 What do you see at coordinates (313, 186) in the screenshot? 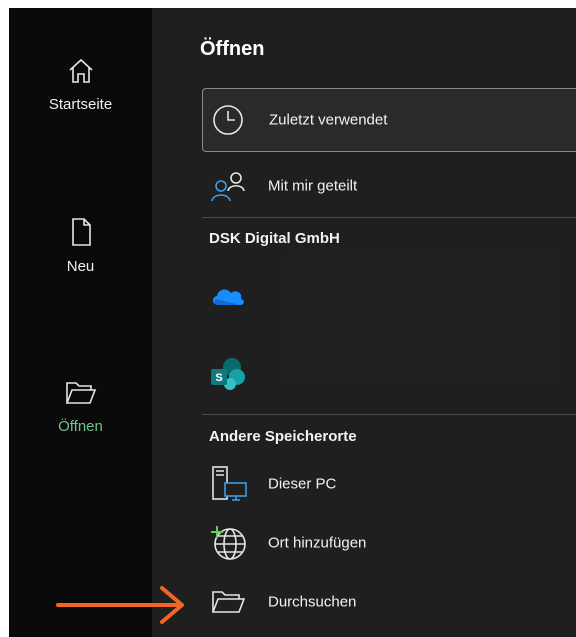
I see `shared-with-me-label: Mit mir geteilt` at bounding box center [313, 186].